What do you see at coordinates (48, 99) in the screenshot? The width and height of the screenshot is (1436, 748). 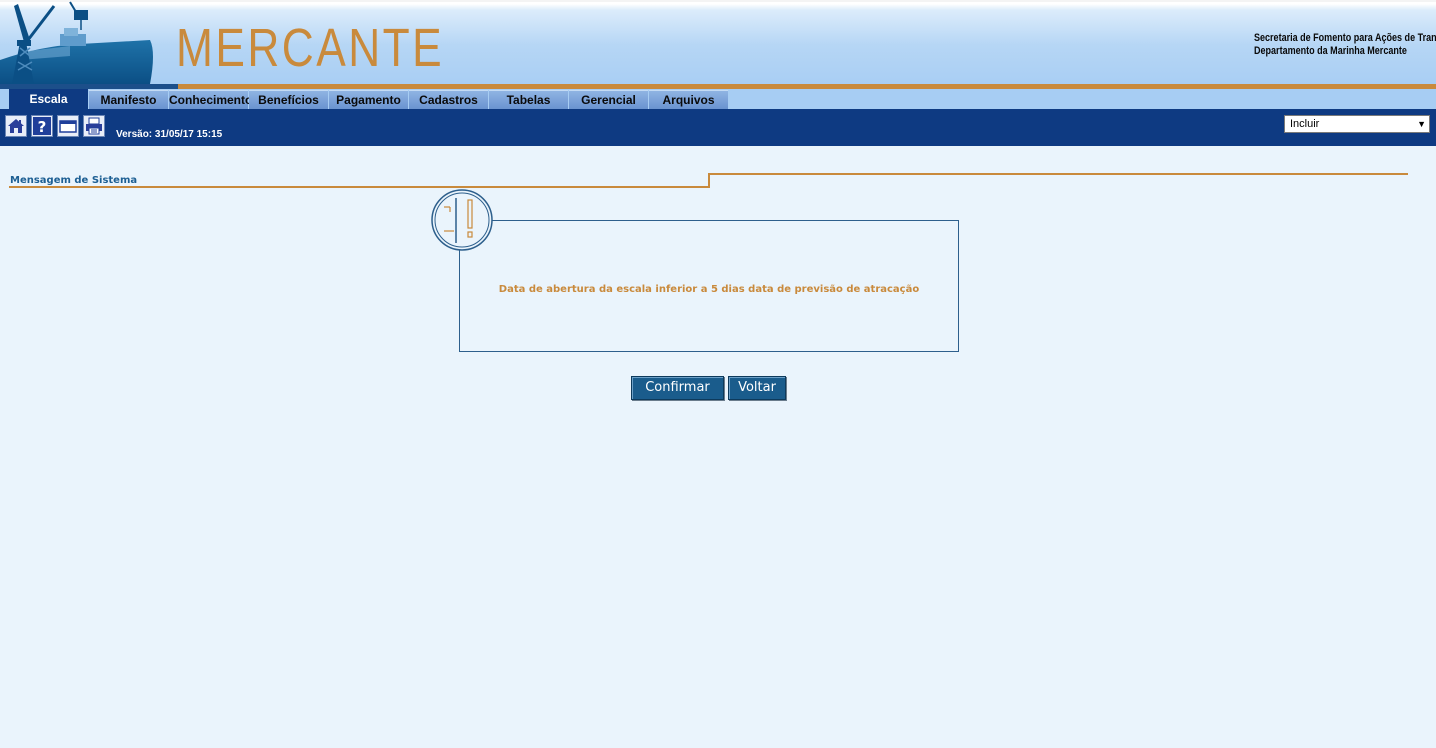 I see `tab-escala: Escala` at bounding box center [48, 99].